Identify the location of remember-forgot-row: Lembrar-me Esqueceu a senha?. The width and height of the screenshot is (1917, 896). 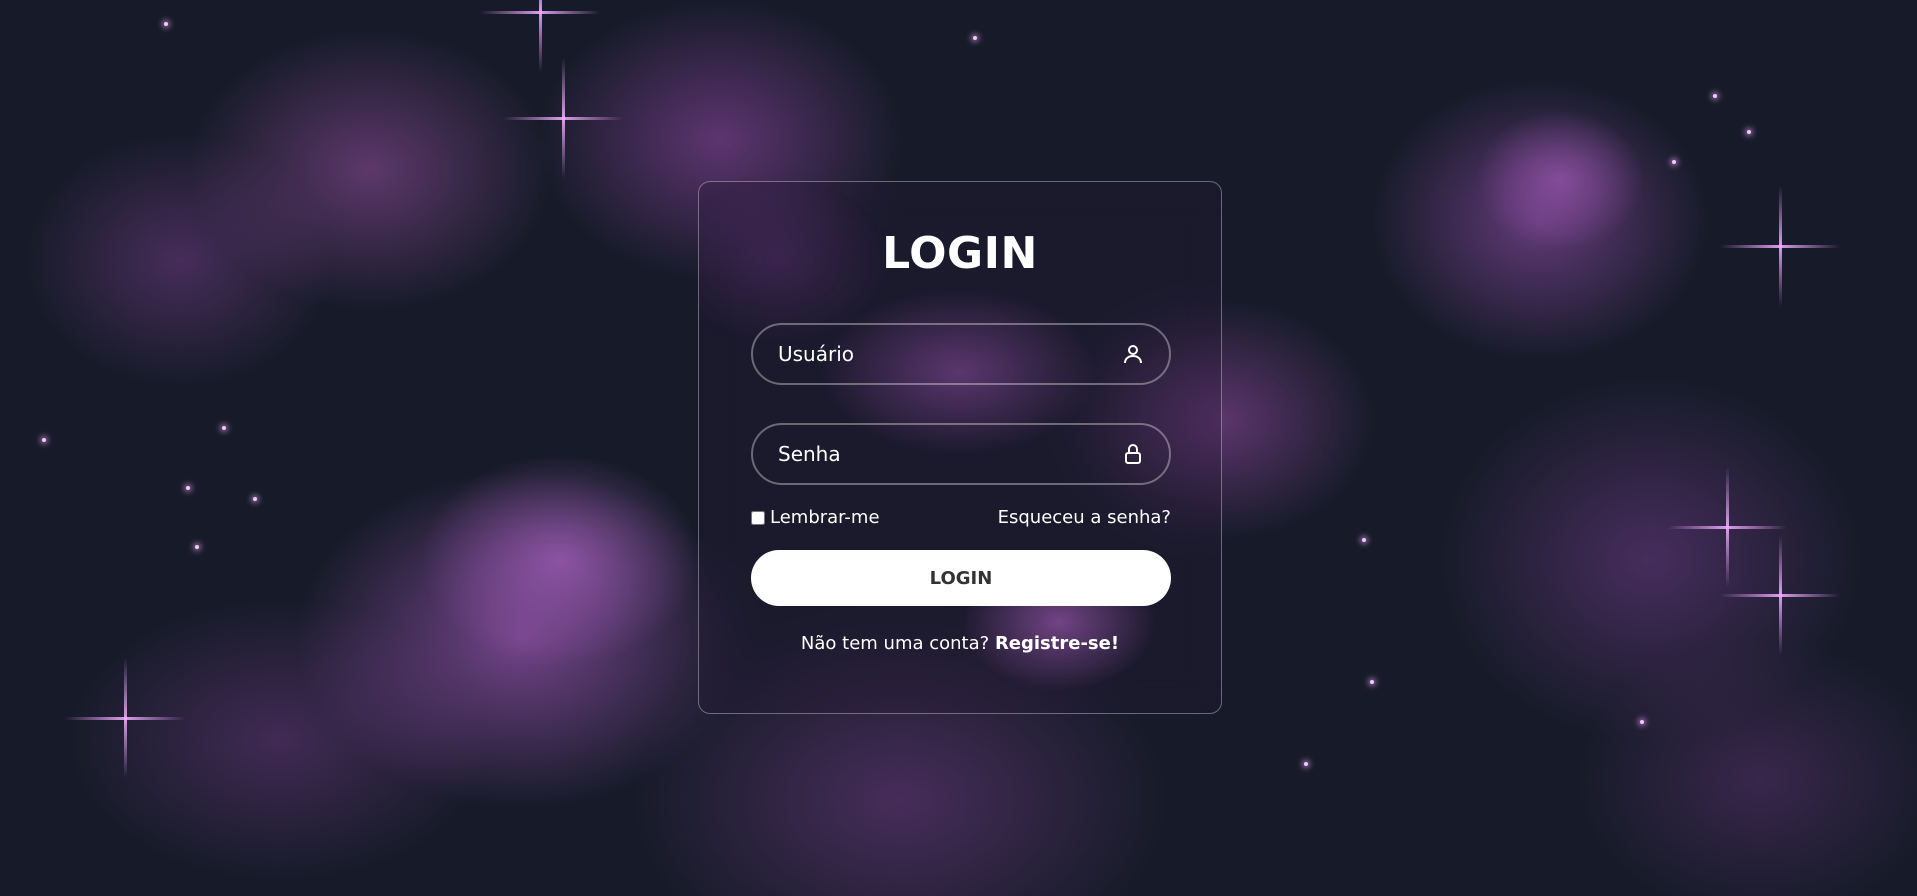
(961, 519).